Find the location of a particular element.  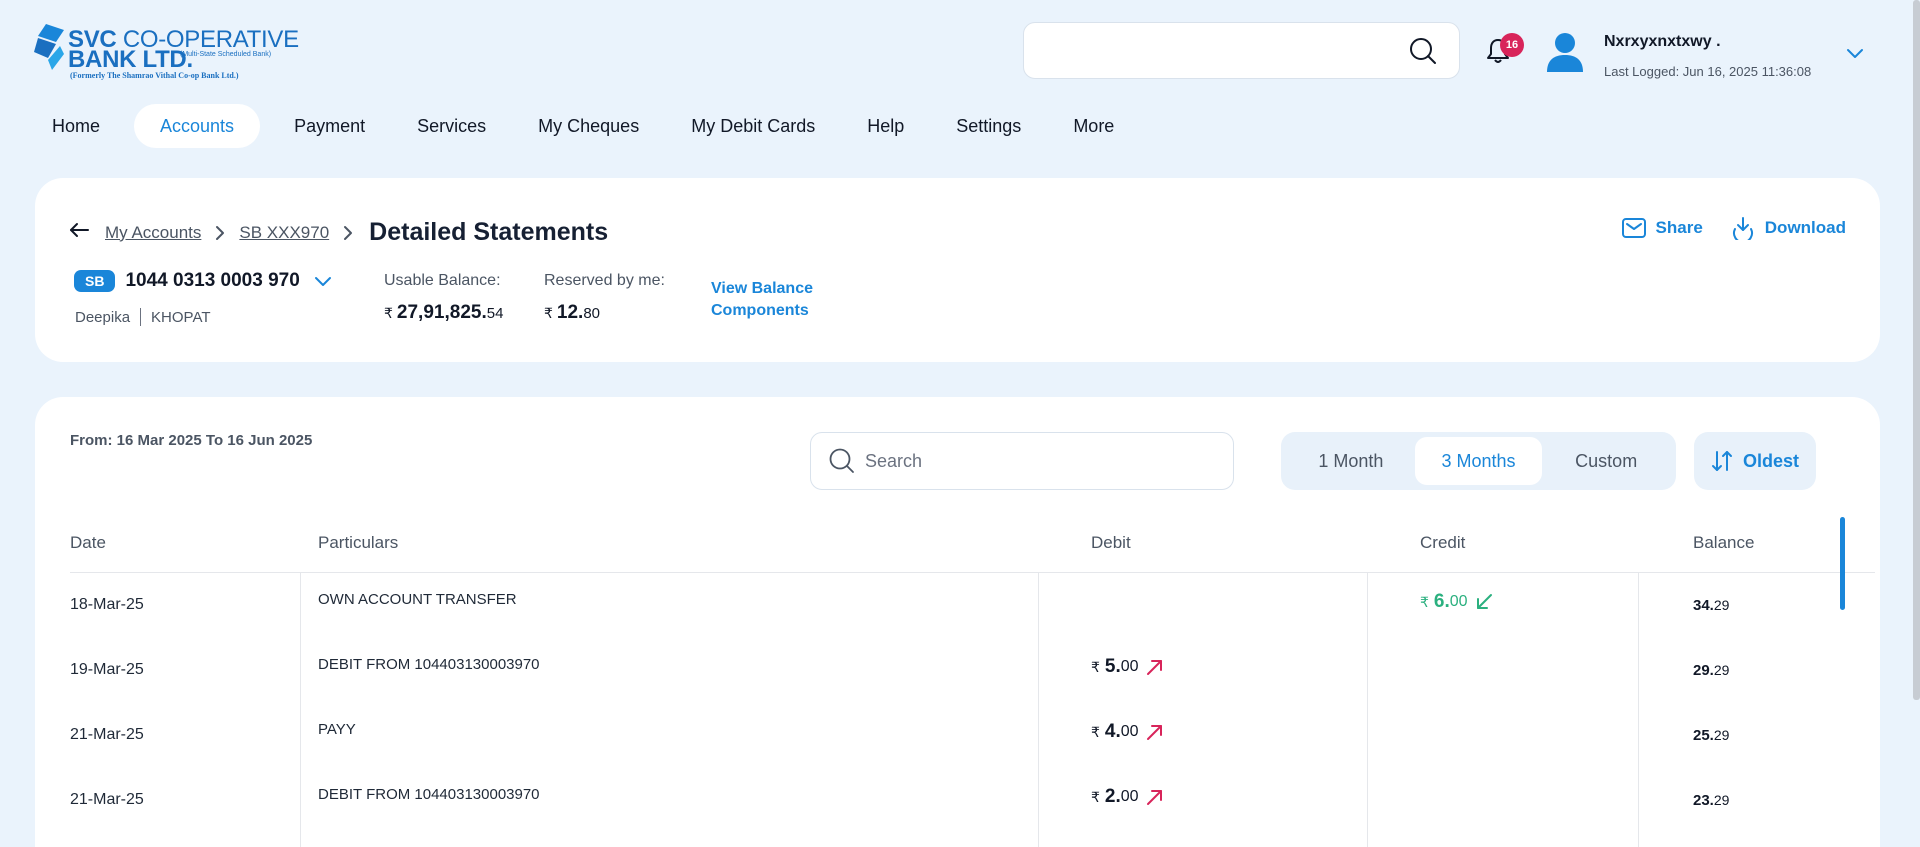

period-custom: Custom is located at coordinates (1606, 461).